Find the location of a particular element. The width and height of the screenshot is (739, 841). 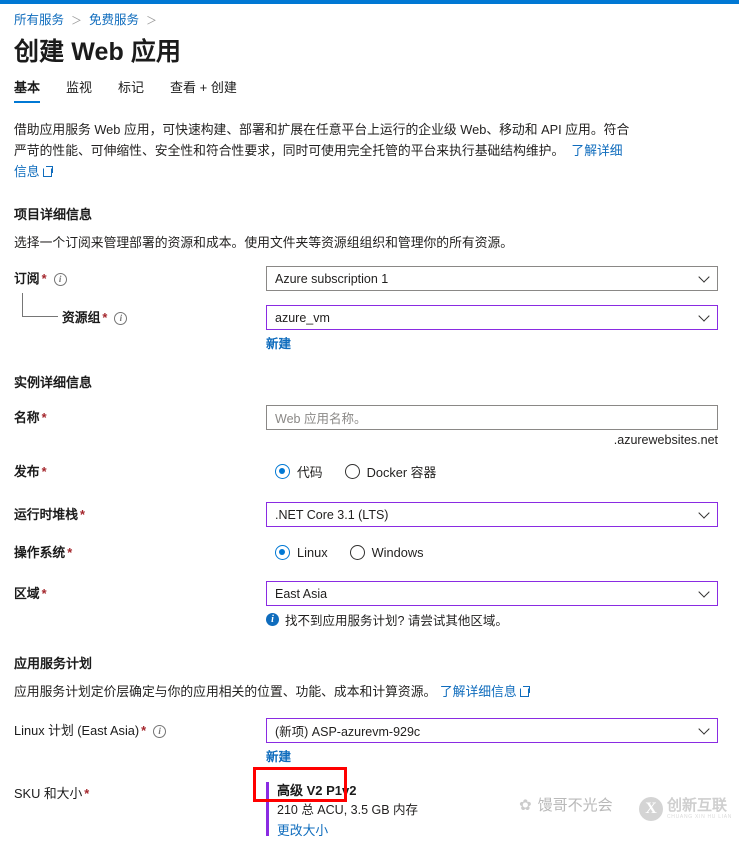

subscription-dropdown: Azure subscription 1 is located at coordinates (492, 278).